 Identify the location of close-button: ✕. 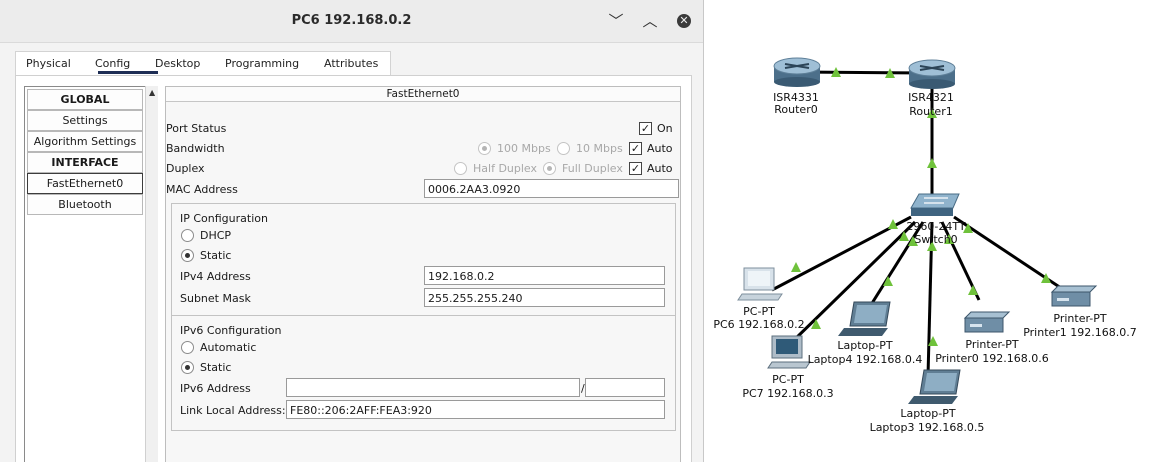
(684, 21).